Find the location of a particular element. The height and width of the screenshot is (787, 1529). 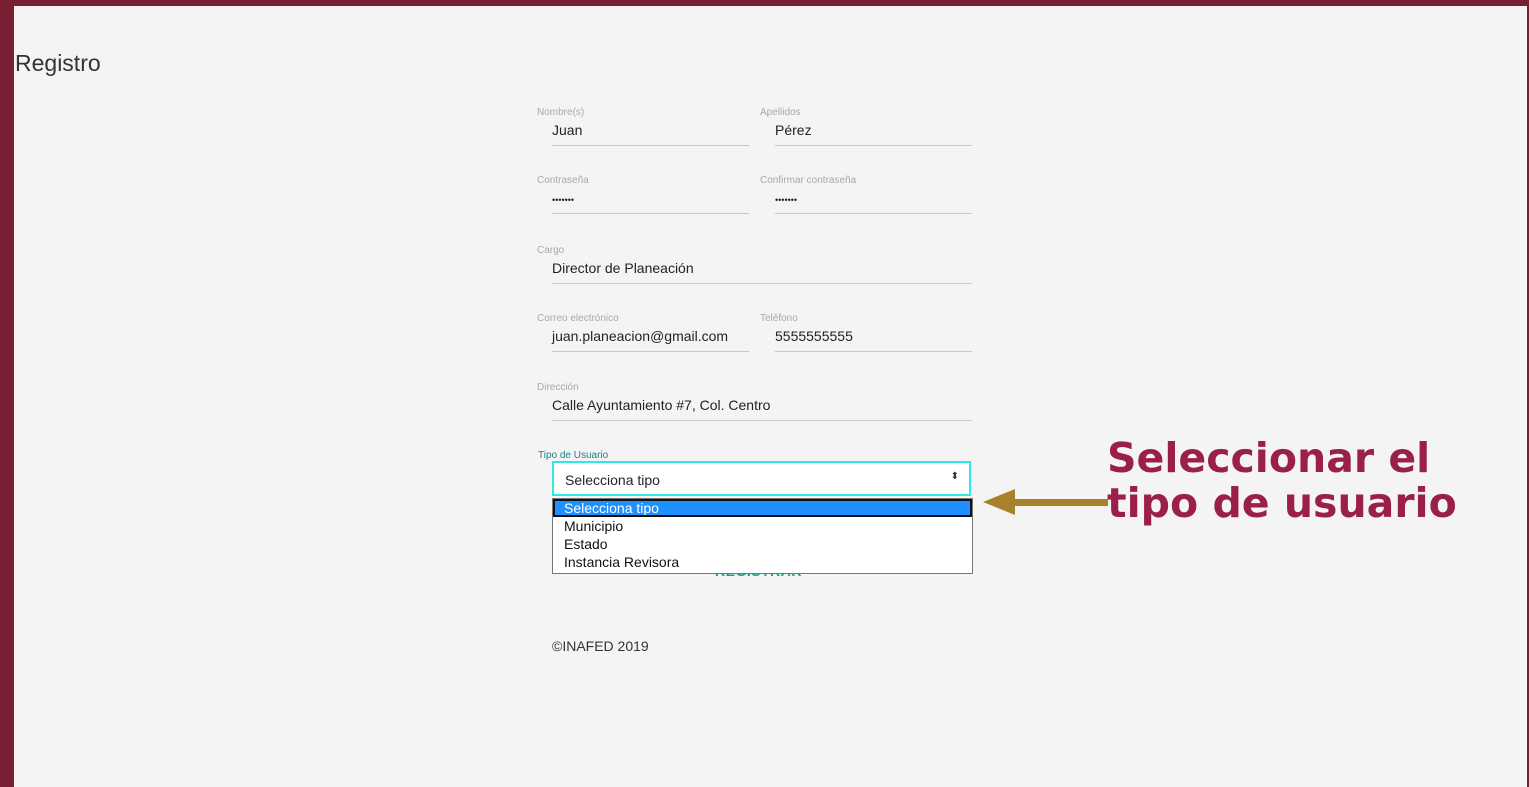

cargo-field: Cargo Director de Planeación is located at coordinates (754, 265).